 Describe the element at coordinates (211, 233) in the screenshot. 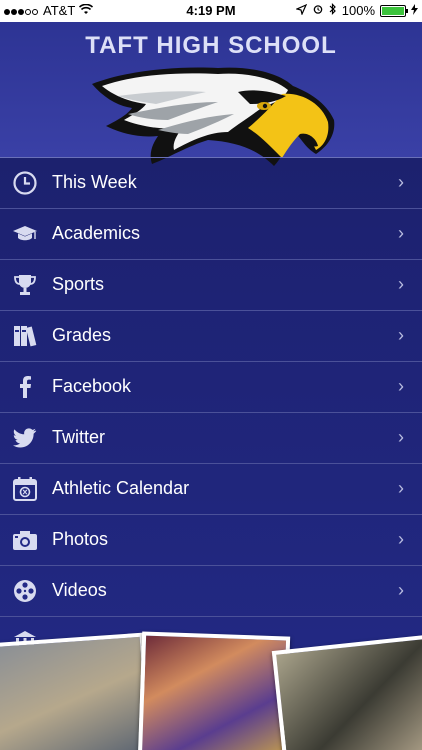

I see `menu-item-academics: Academics ›` at that location.